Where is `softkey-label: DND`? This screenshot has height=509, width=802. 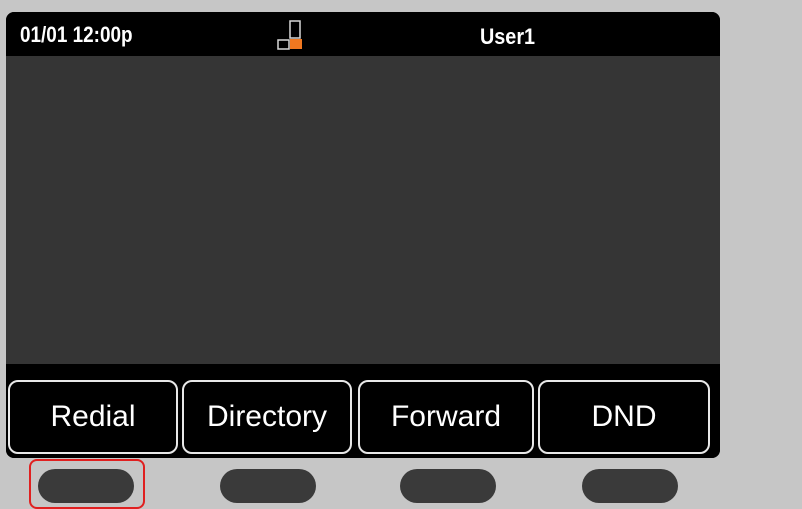
softkey-label: DND is located at coordinates (624, 416).